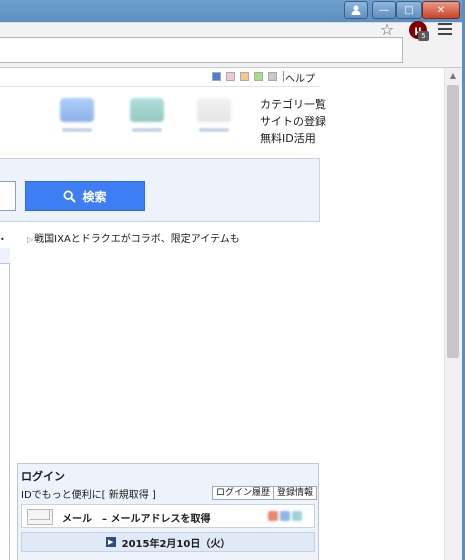 This screenshot has height=560, width=465. Describe the element at coordinates (214, 110) in the screenshot. I see `mail-service-icon` at that location.